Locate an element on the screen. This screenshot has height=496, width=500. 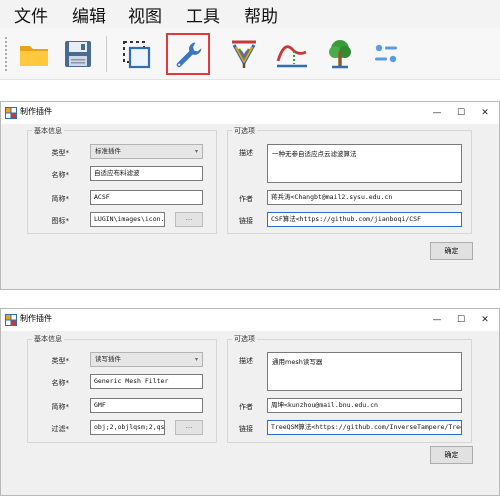
toolbar is located at coordinates (250, 54).